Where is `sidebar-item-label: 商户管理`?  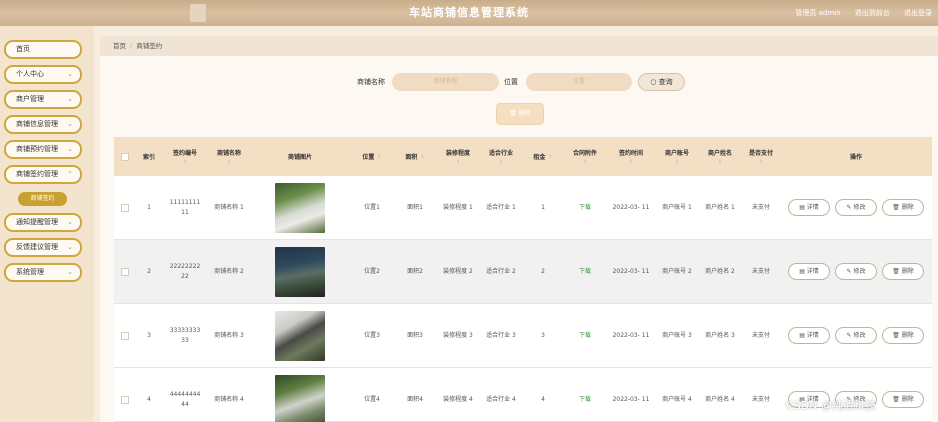
sidebar-item-label: 商户管理 is located at coordinates (30, 99).